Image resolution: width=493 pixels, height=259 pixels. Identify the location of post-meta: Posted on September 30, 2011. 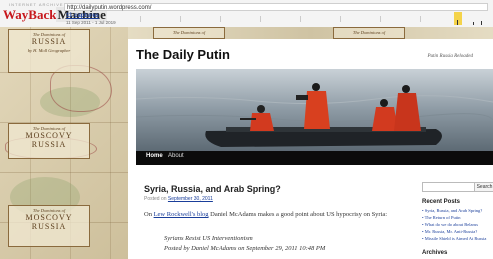
(178, 199).